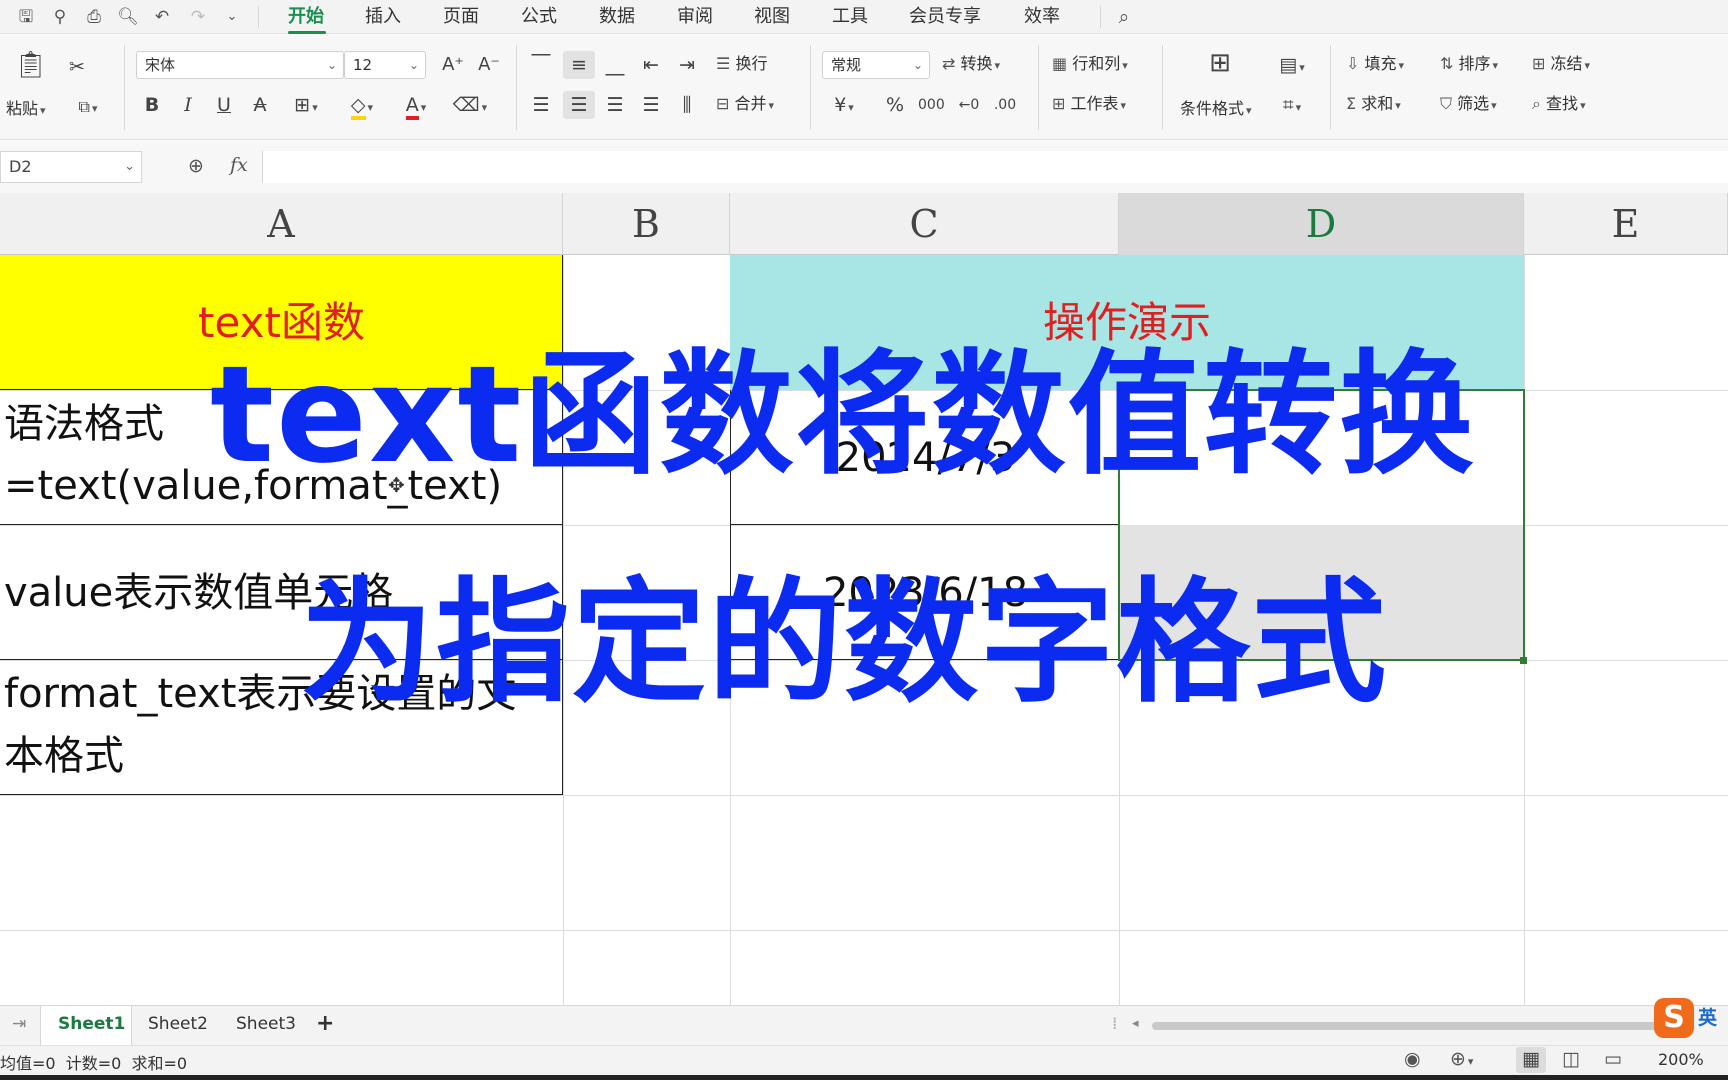 This screenshot has width=1728, height=1080. I want to click on distributed-icon: ⫼, so click(687, 105).